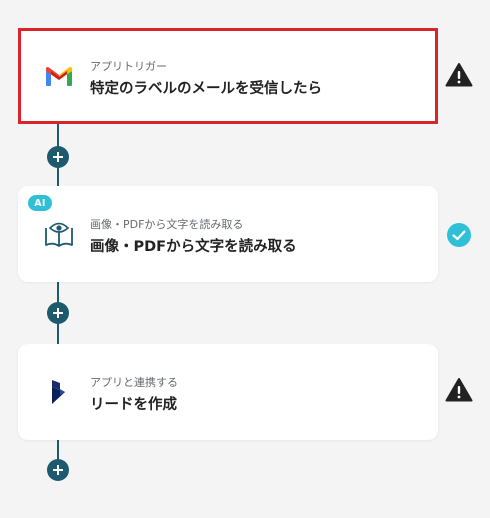 Image resolution: width=490 pixels, height=518 pixels. I want to click on ai-badge: AI, so click(40, 203).